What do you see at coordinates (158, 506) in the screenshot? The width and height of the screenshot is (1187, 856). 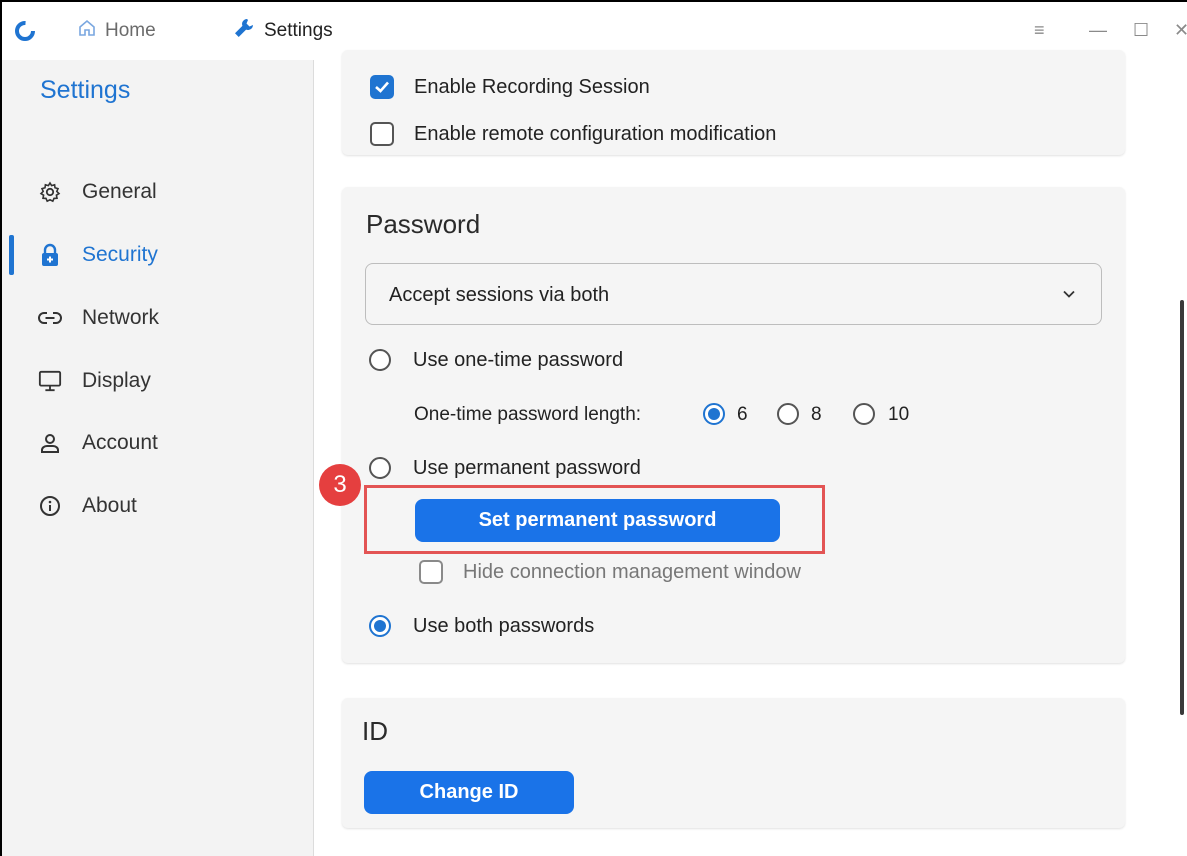 I see `sidebar-item-about: About` at bounding box center [158, 506].